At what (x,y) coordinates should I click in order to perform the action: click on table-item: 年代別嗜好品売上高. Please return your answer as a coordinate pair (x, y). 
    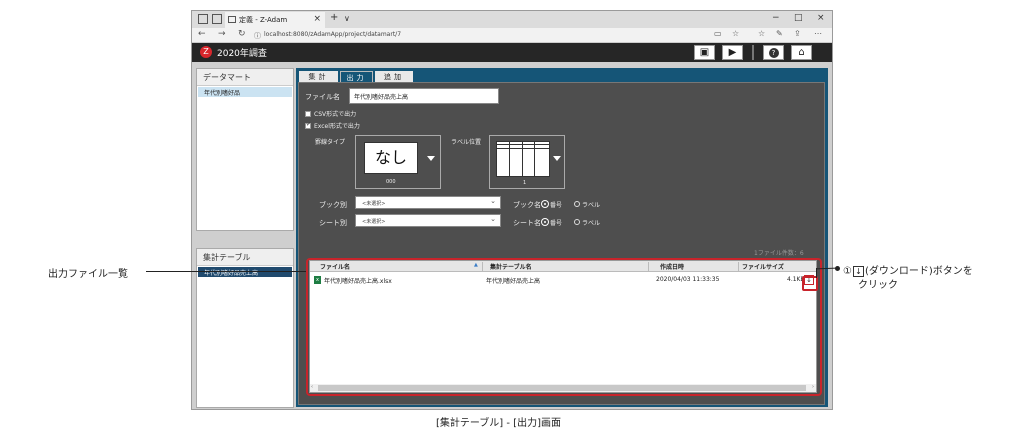
    Looking at the image, I should click on (245, 272).